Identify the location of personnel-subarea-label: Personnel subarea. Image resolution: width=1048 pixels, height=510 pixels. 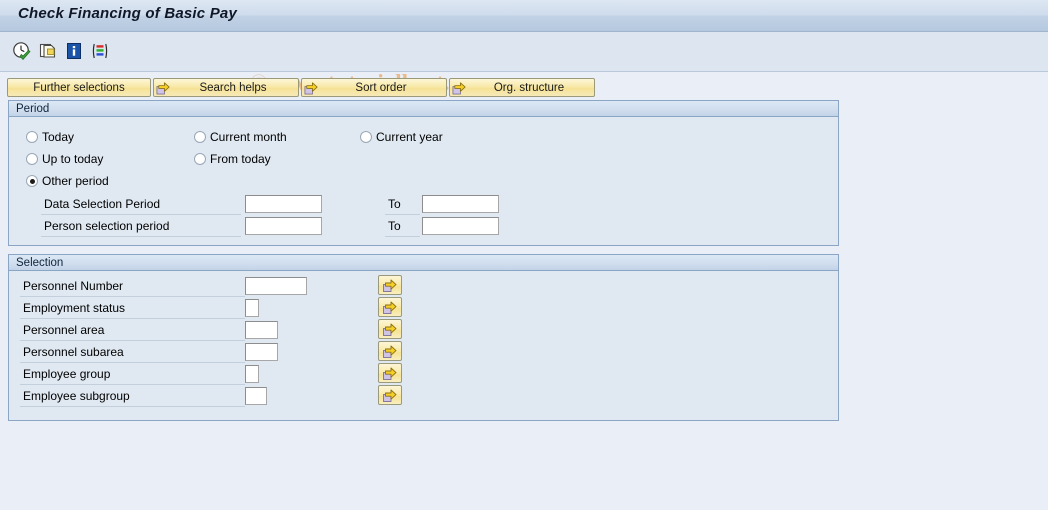
(73, 352).